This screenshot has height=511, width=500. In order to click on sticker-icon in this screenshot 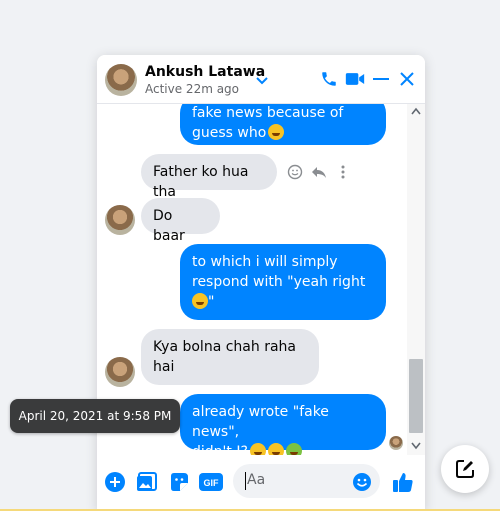, I will do `click(179, 482)`.